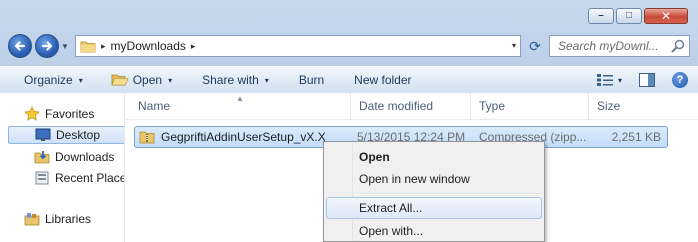  I want to click on new-folder-label: New folder, so click(383, 80).